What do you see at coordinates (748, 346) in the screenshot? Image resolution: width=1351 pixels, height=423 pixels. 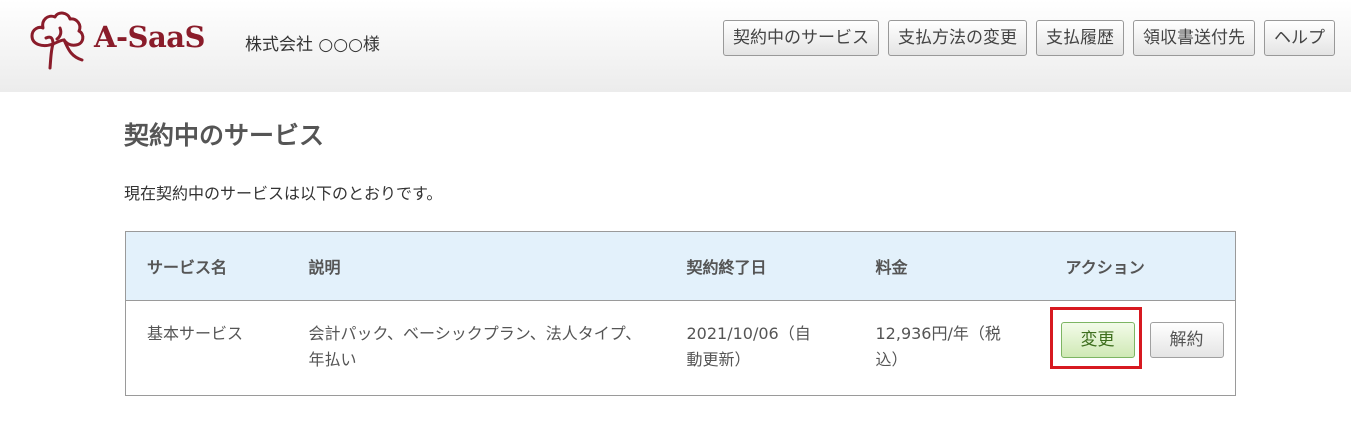 I see `cell-end-date: 2021/10/06（自動更新）` at bounding box center [748, 346].